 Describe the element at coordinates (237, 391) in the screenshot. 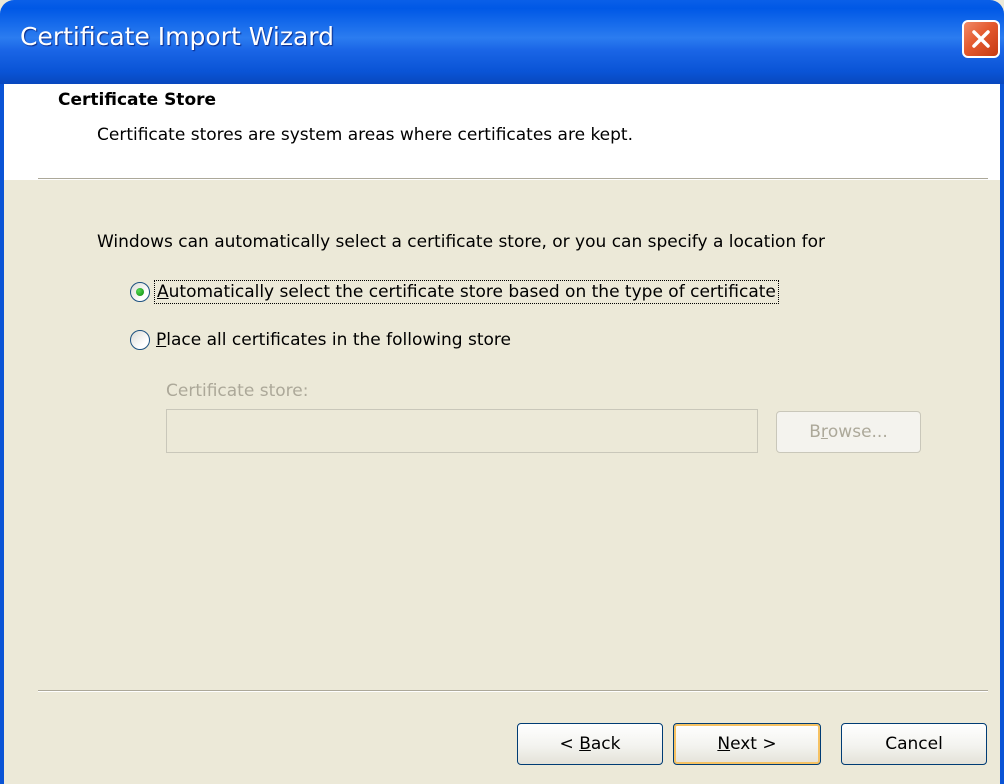

I see `certificate-store-label: Certificate store:` at that location.